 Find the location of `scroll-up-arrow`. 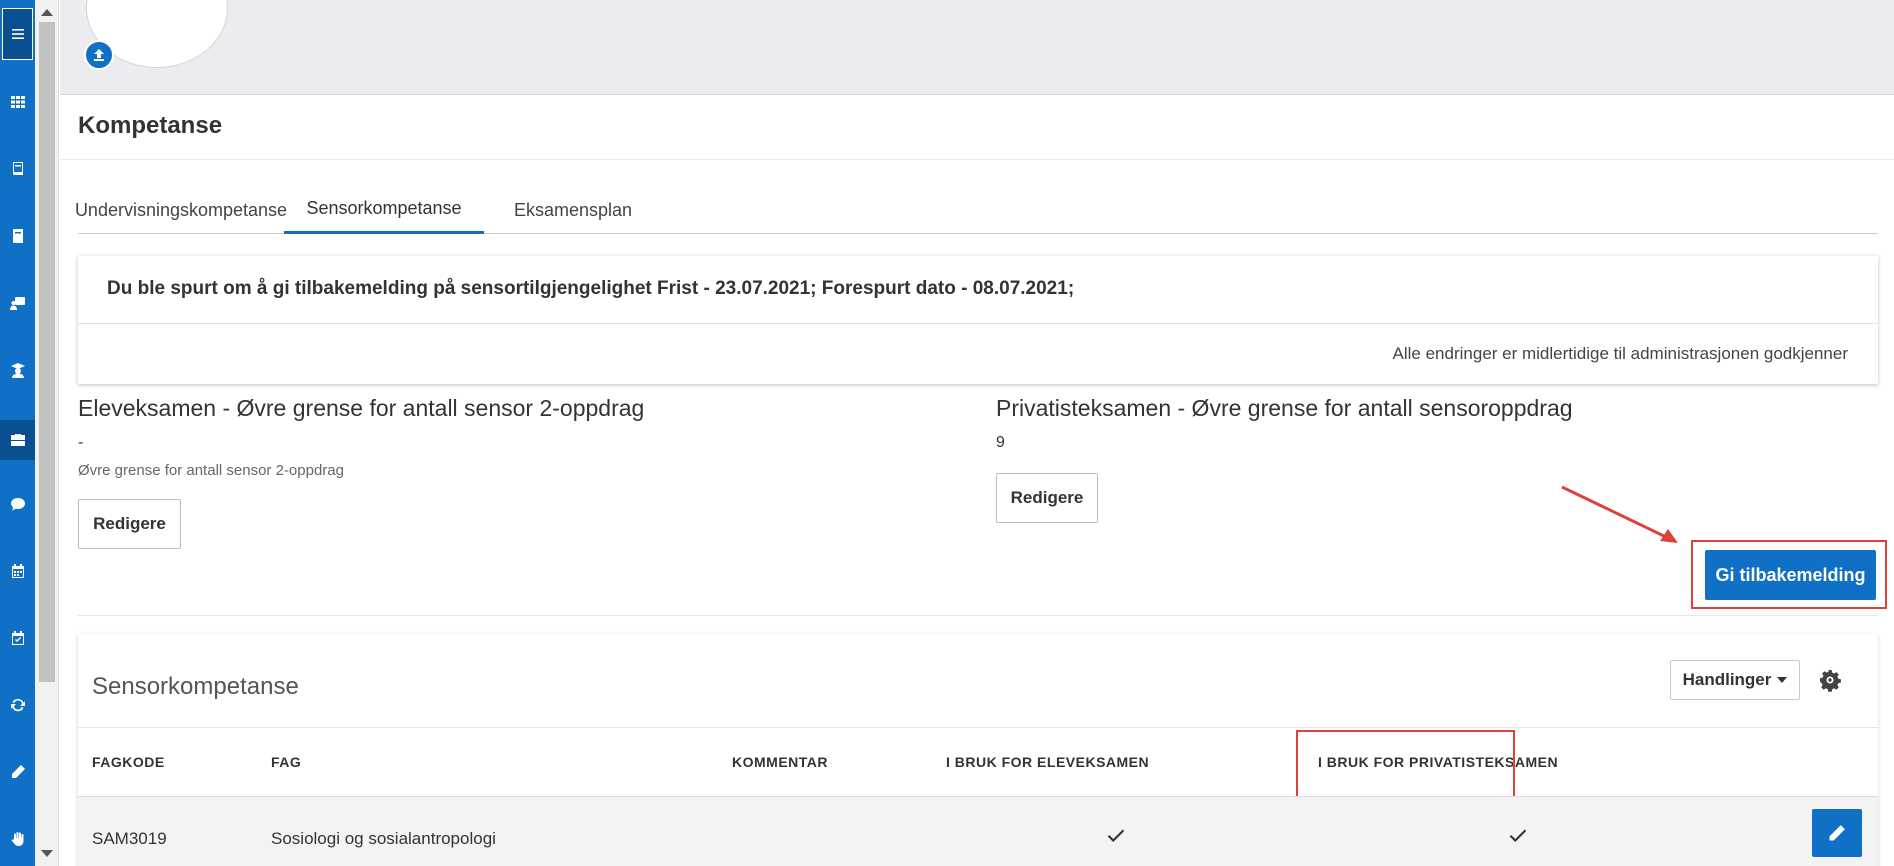

scroll-up-arrow is located at coordinates (47, 12).